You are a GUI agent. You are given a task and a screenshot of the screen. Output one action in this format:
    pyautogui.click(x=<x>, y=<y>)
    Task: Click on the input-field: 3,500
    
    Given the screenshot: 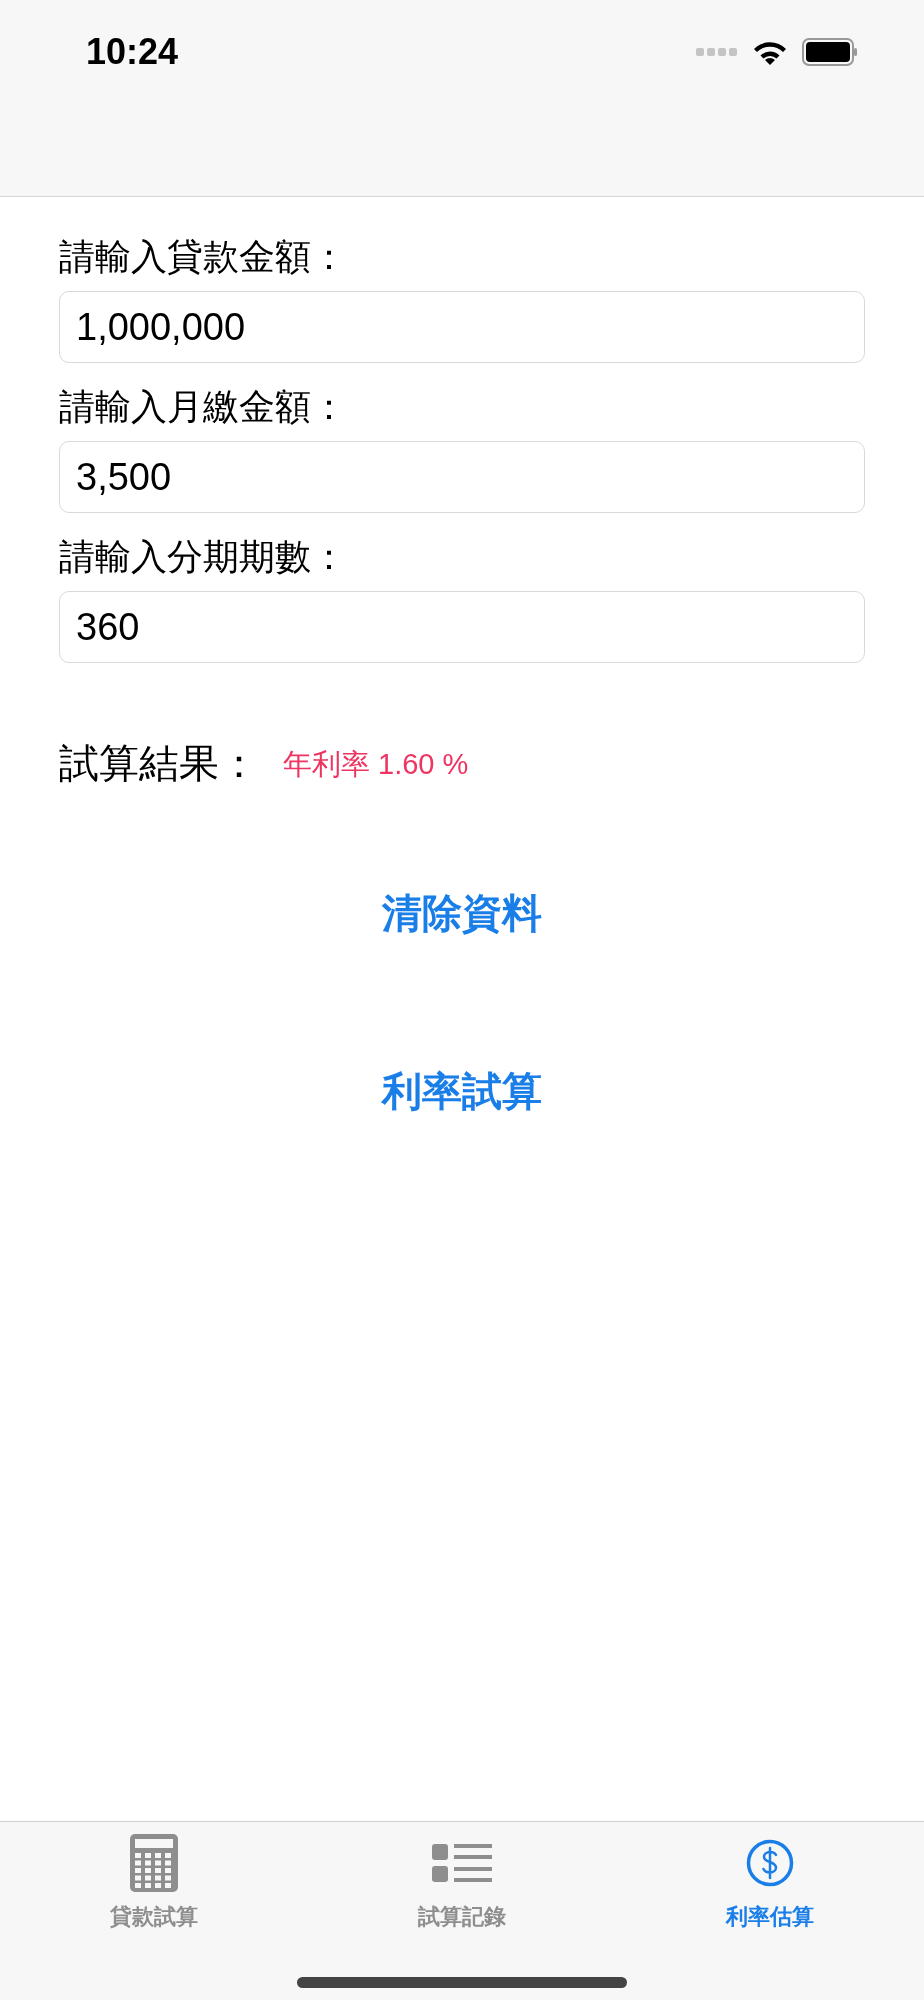 What is the action you would take?
    pyautogui.click(x=462, y=477)
    